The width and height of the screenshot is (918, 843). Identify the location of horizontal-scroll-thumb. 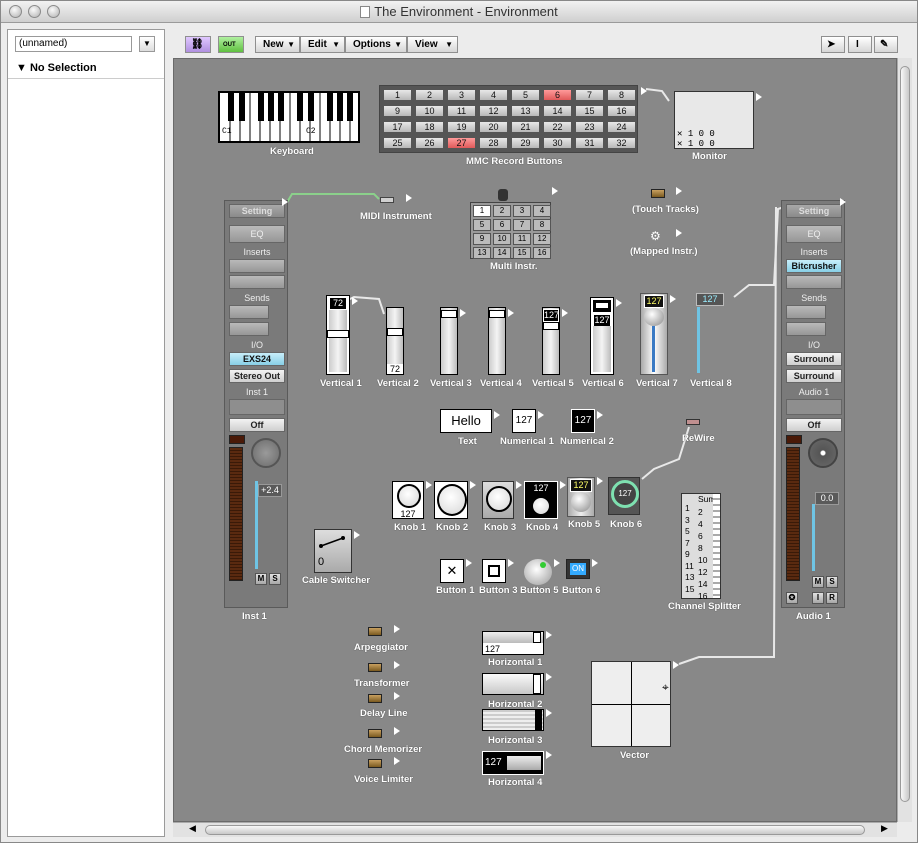
(535, 830).